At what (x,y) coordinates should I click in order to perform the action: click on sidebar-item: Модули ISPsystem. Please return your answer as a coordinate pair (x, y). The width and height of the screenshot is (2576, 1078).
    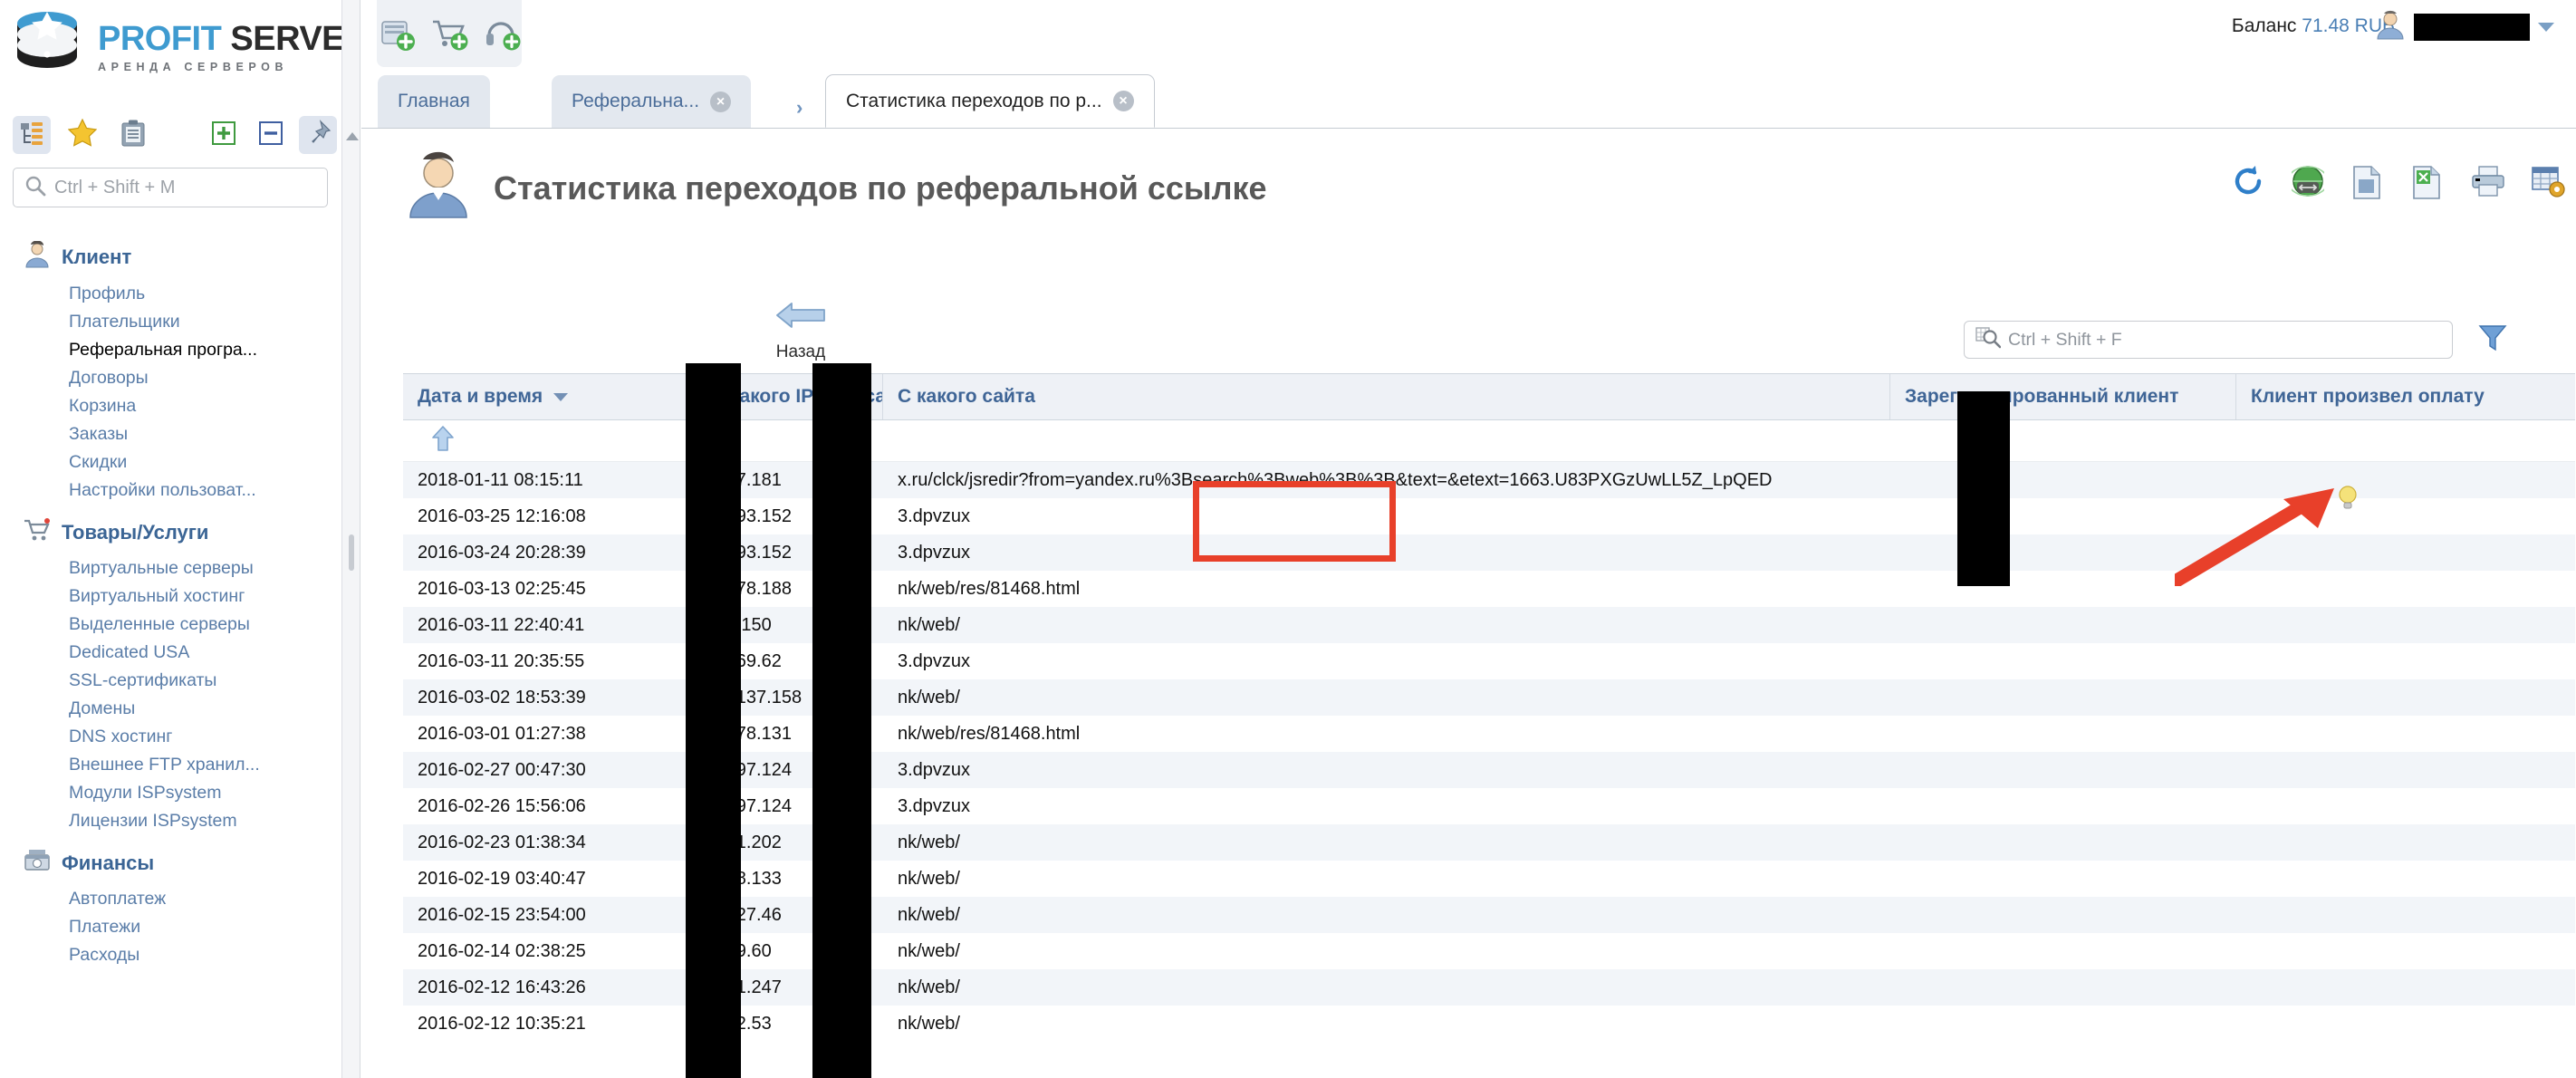
    Looking at the image, I should click on (163, 793).